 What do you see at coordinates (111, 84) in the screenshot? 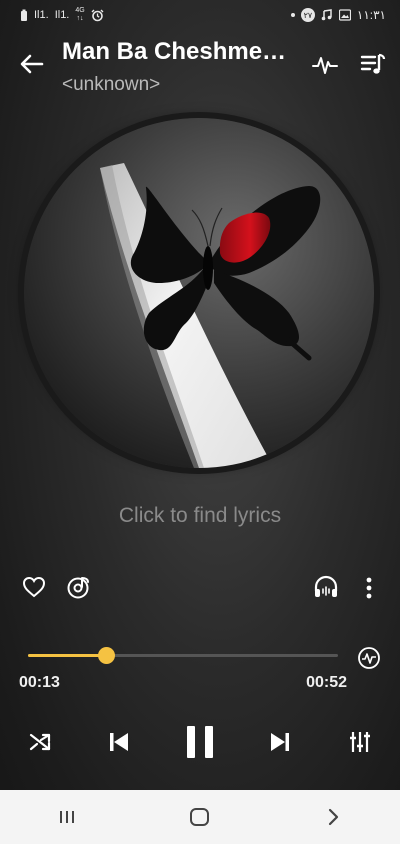
I see `artist-name: <unknown>` at bounding box center [111, 84].